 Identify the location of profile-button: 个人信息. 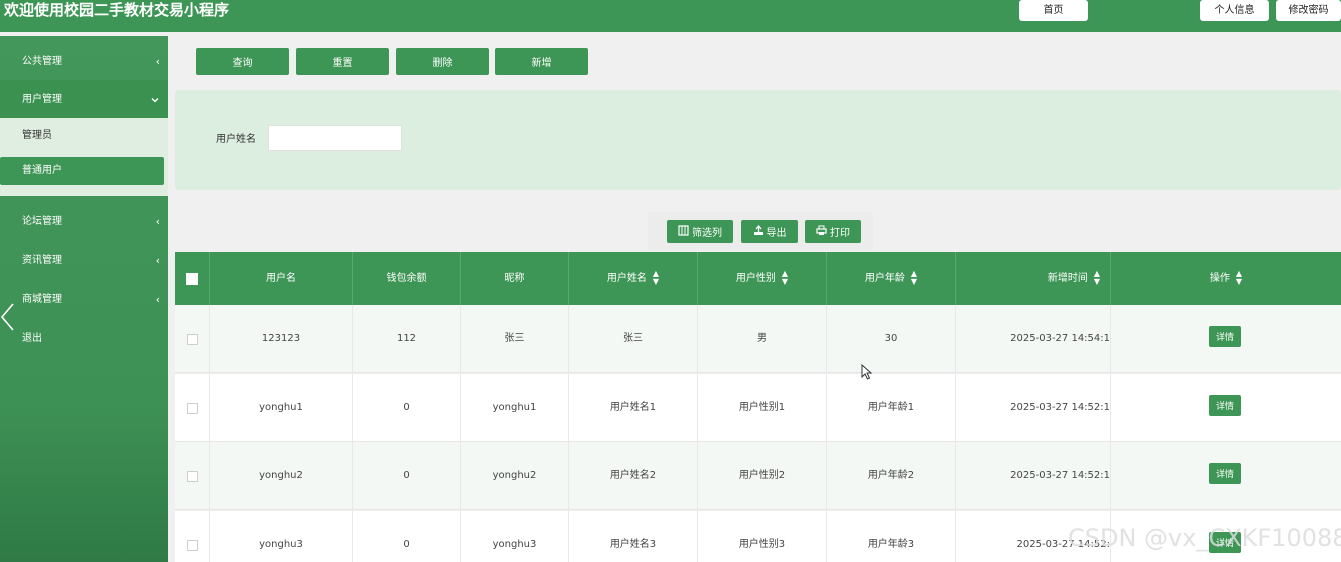
(1234, 10).